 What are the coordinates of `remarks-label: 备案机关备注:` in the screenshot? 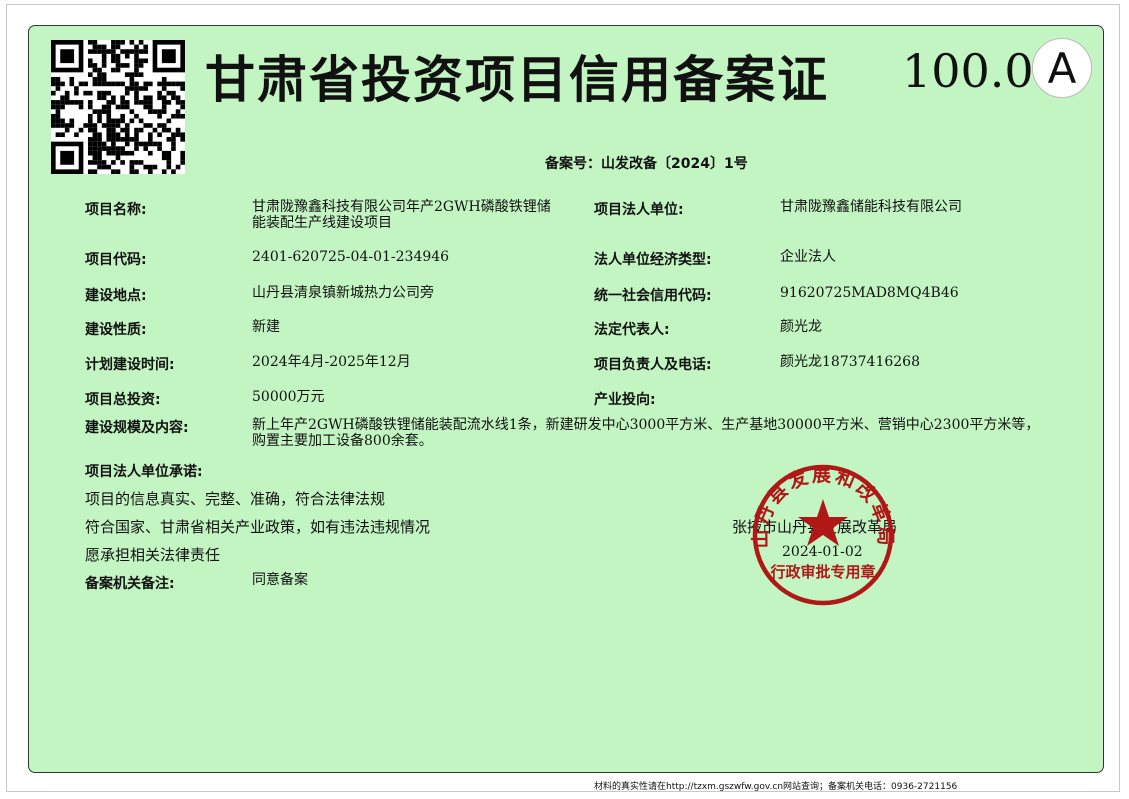 It's located at (130, 584).